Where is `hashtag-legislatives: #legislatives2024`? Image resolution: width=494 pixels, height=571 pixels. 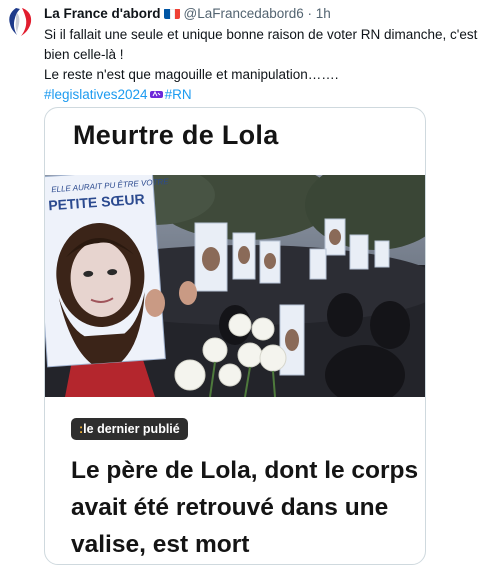 hashtag-legislatives: #legislatives2024 is located at coordinates (96, 94).